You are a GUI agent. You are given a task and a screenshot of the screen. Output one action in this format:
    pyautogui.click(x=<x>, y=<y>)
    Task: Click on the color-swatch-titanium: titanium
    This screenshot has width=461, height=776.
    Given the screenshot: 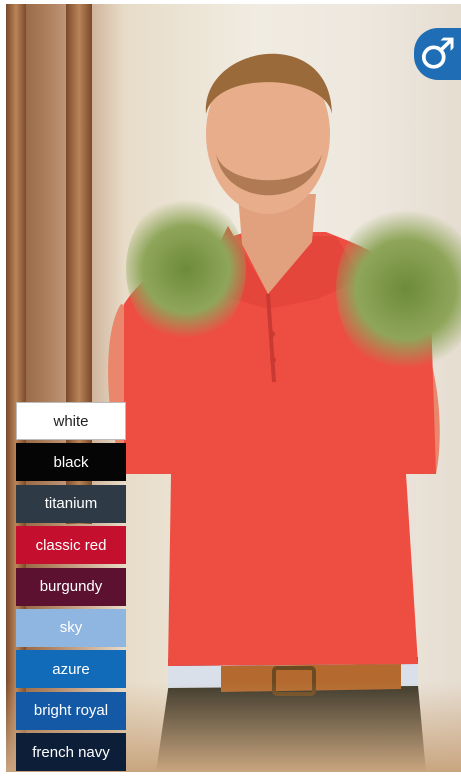 What is the action you would take?
    pyautogui.click(x=71, y=503)
    